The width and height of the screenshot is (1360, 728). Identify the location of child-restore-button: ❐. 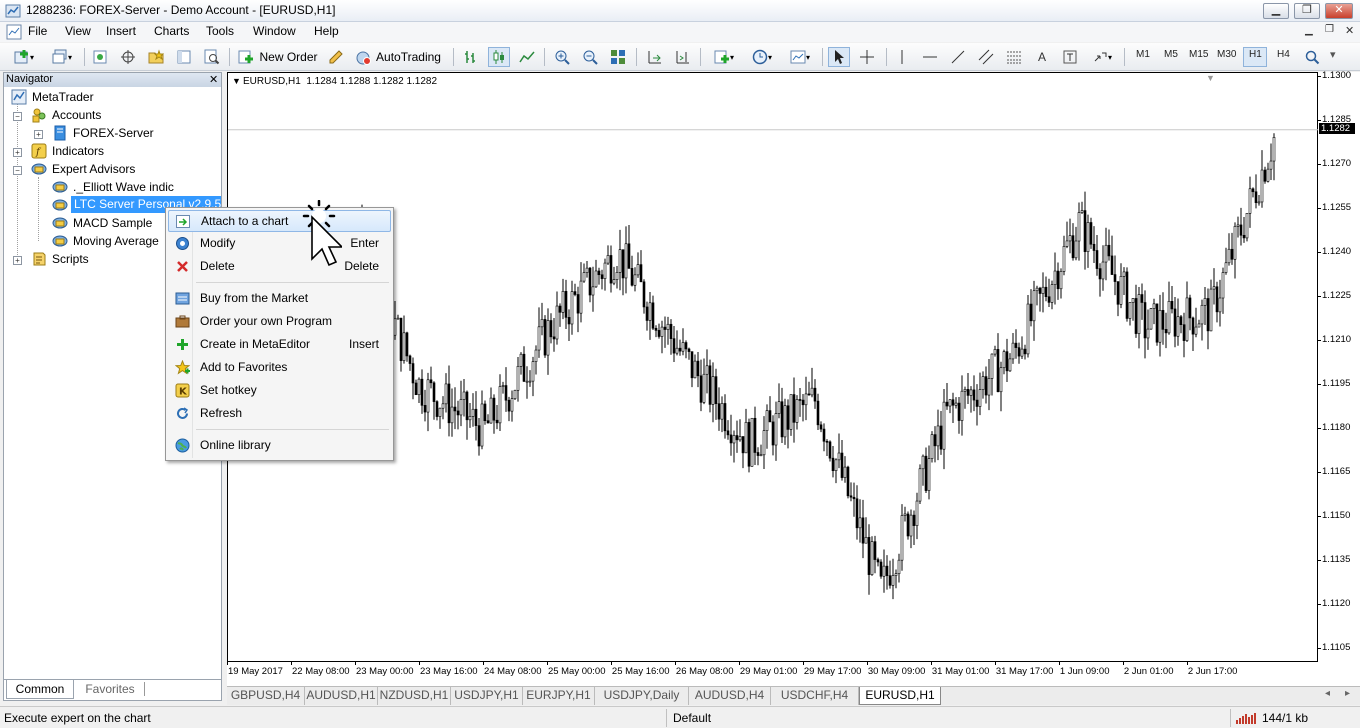
(1329, 29).